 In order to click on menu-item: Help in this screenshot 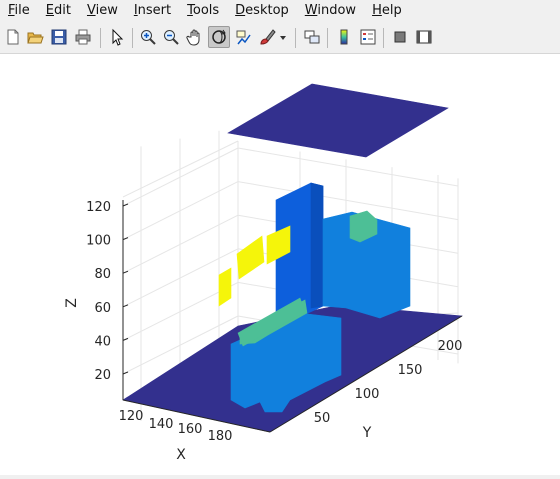, I will do `click(383, 11)`.